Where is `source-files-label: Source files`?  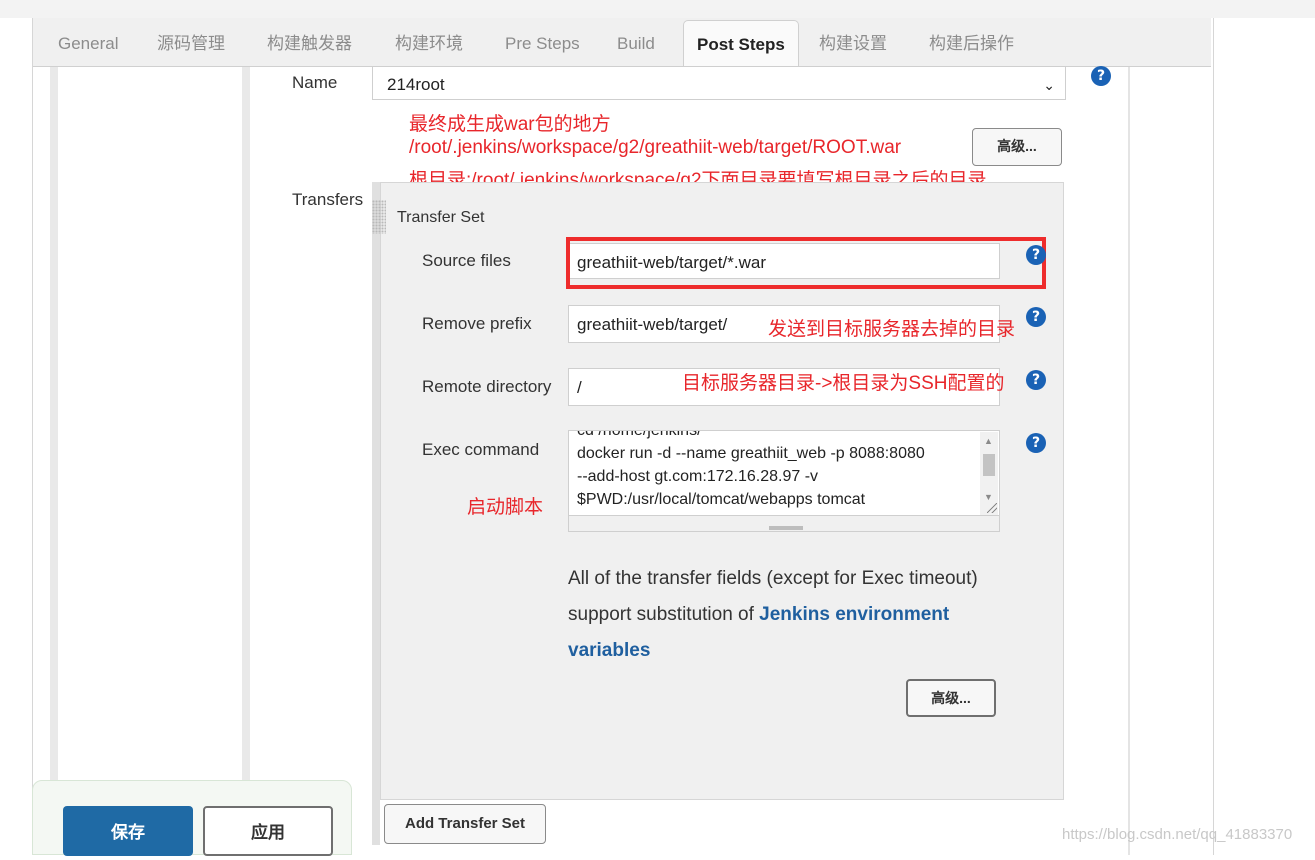
source-files-label: Source files is located at coordinates (466, 260).